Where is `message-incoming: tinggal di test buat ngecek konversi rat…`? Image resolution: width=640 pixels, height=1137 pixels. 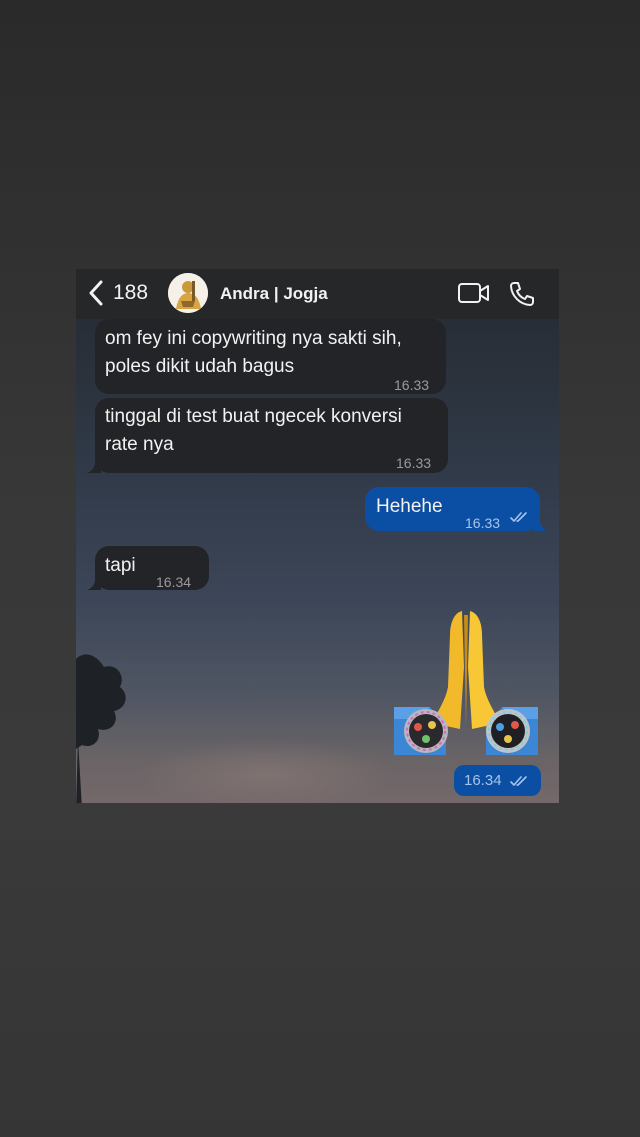
message-incoming: tinggal di test buat ngecek konversi rat… is located at coordinates (267, 435).